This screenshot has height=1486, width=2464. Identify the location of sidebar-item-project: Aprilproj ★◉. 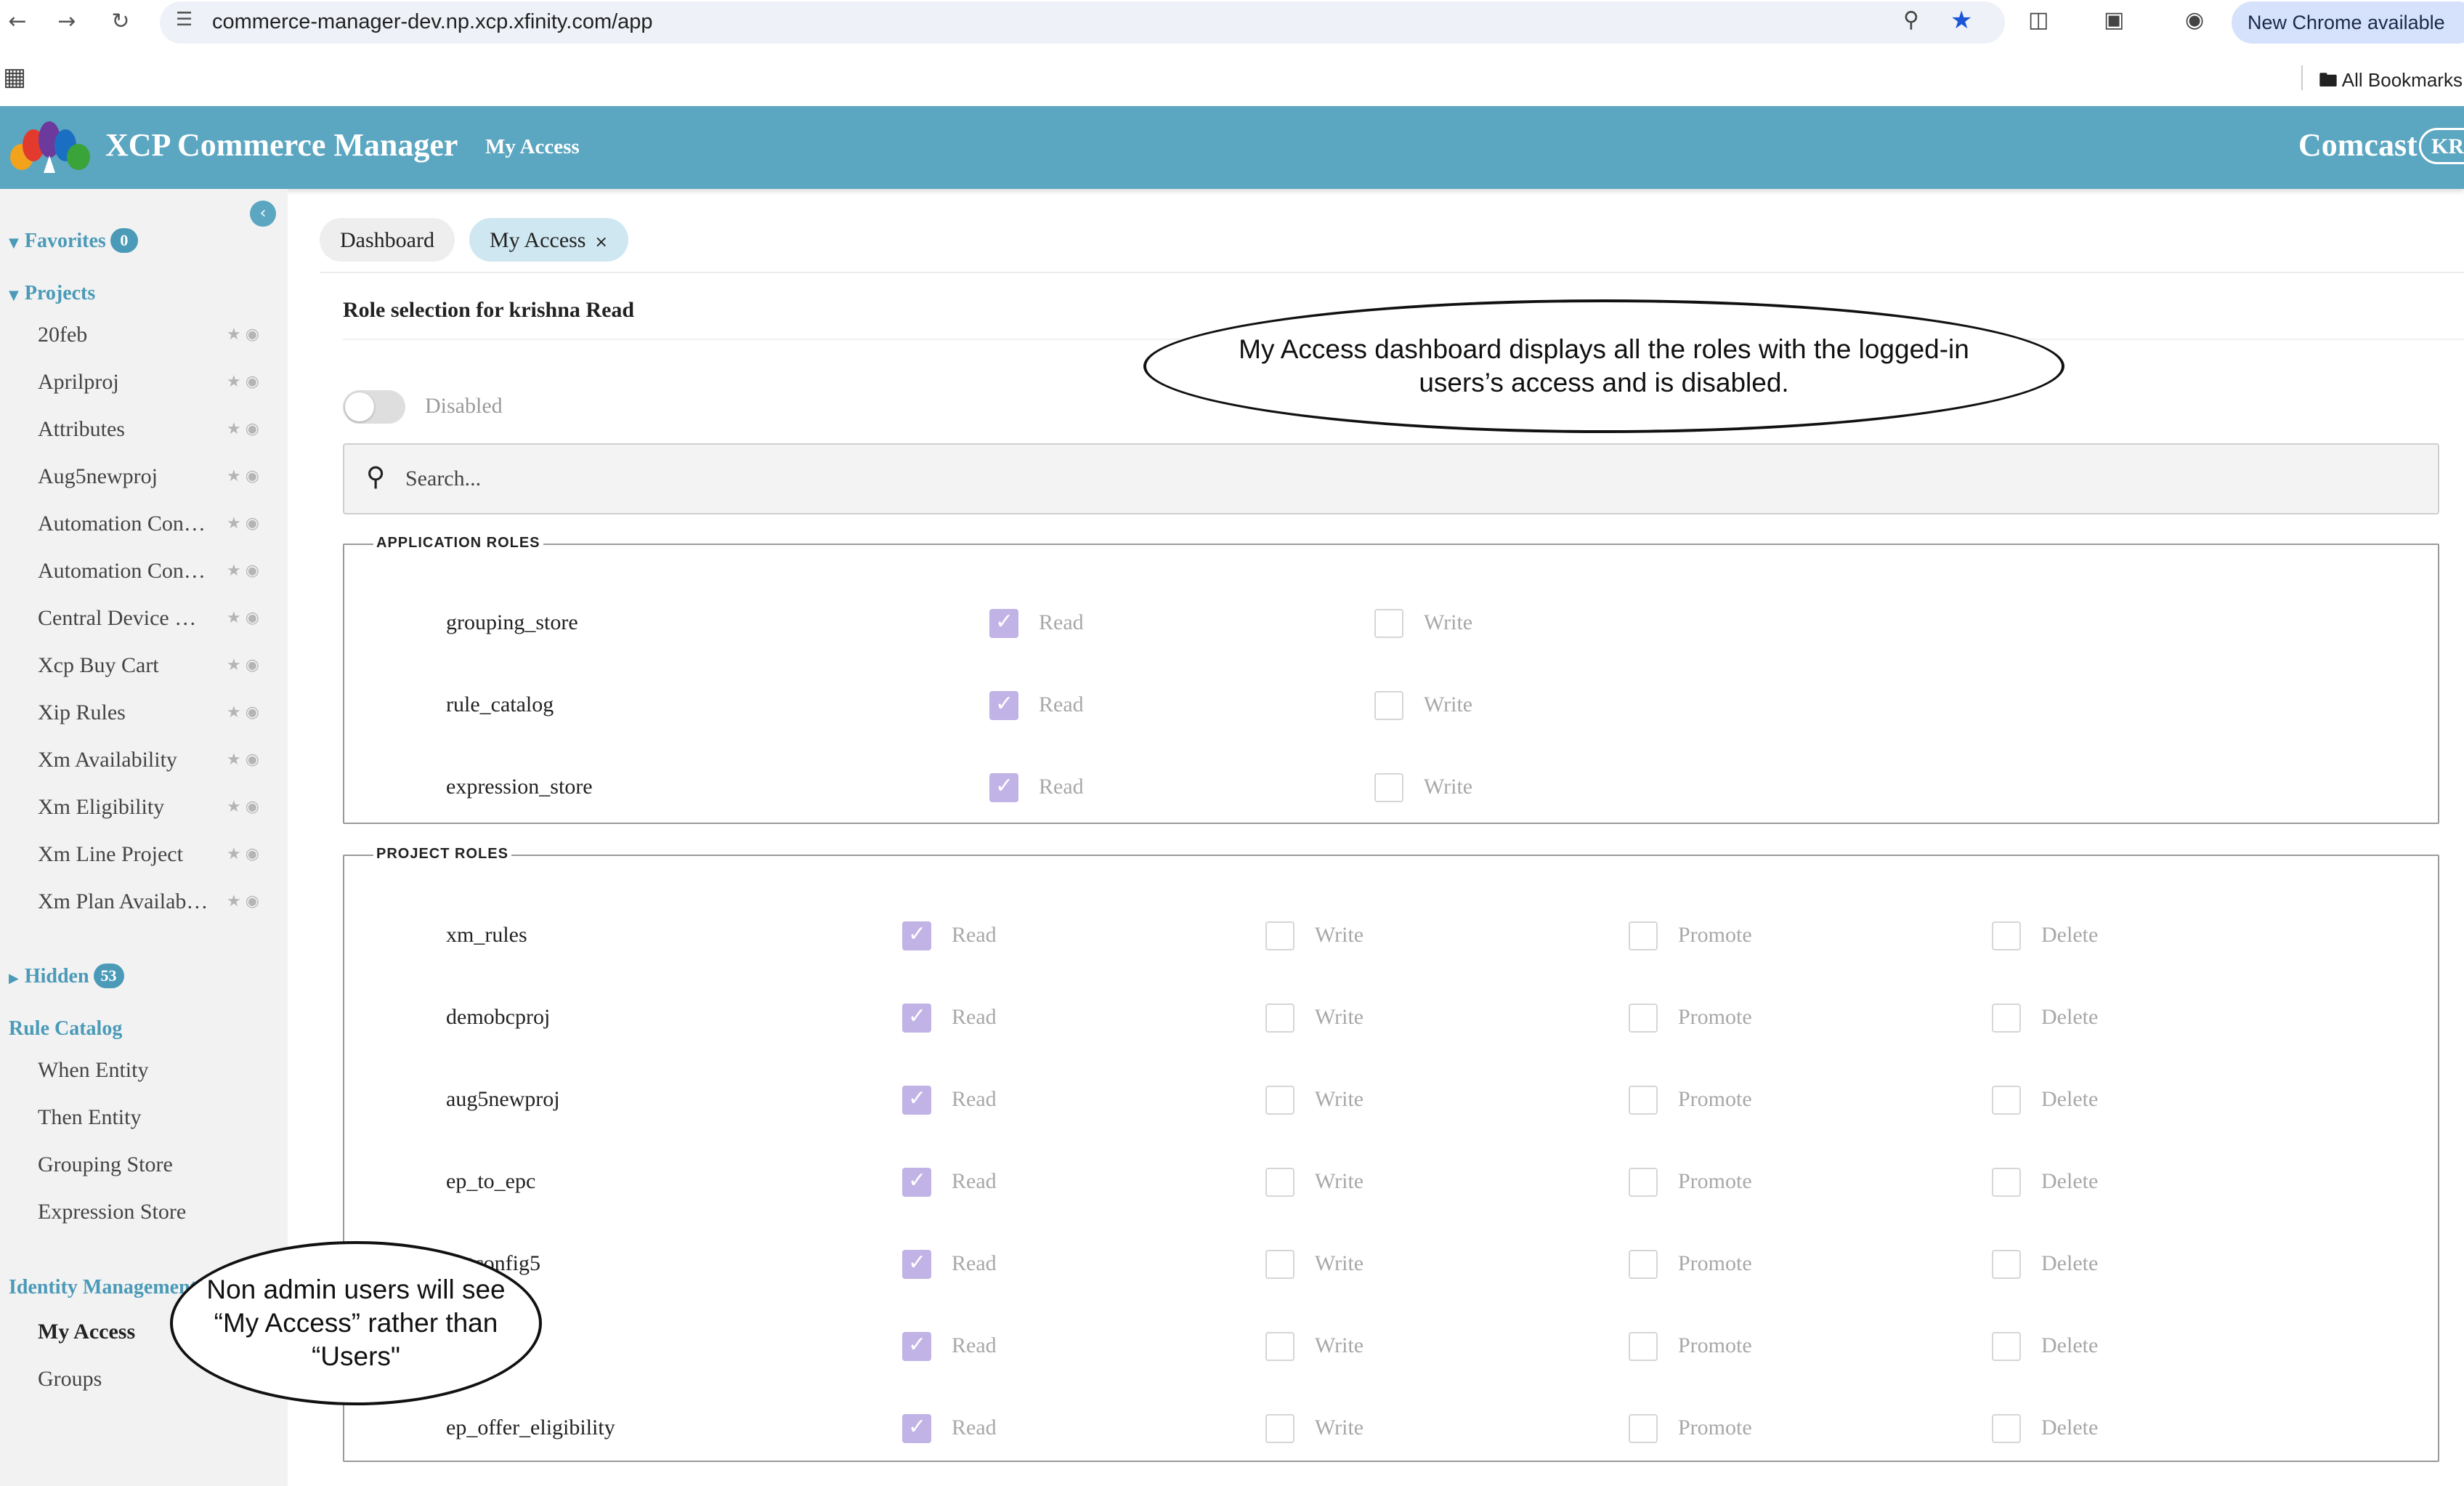
(157, 388).